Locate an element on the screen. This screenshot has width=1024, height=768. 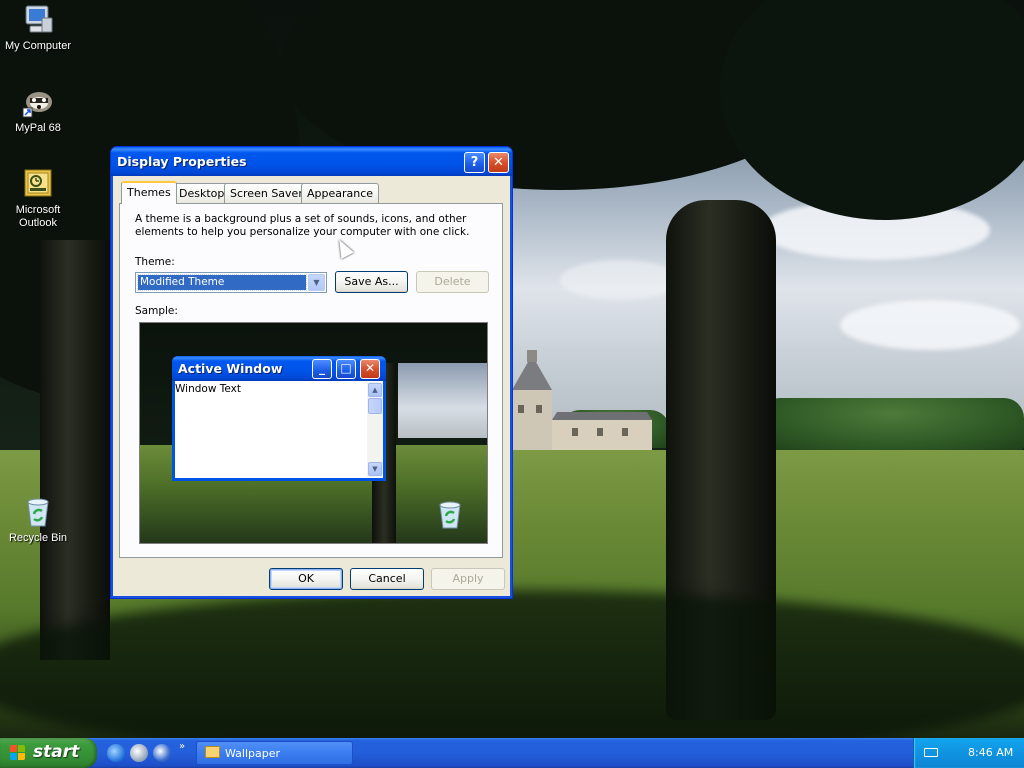
sample-label: Sample: is located at coordinates (156, 311).